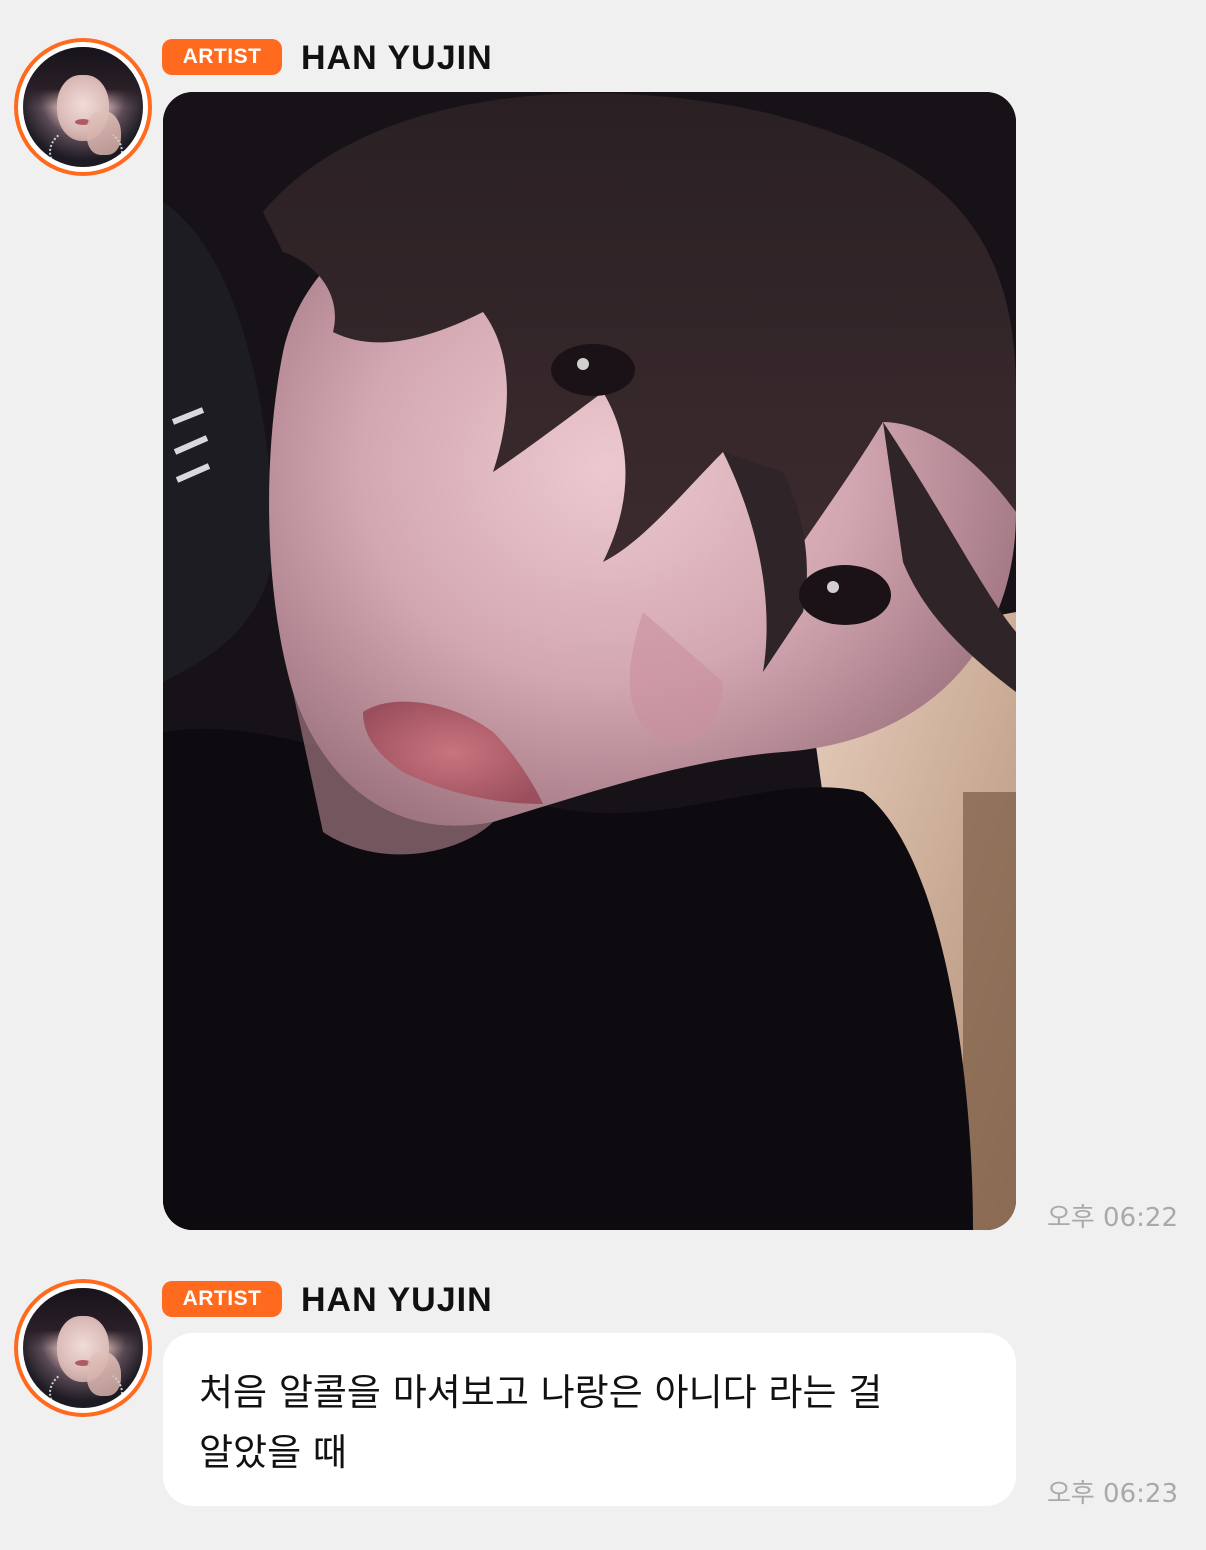  Describe the element at coordinates (1112, 1218) in the screenshot. I see `timestamp: 오후 06:22` at that location.